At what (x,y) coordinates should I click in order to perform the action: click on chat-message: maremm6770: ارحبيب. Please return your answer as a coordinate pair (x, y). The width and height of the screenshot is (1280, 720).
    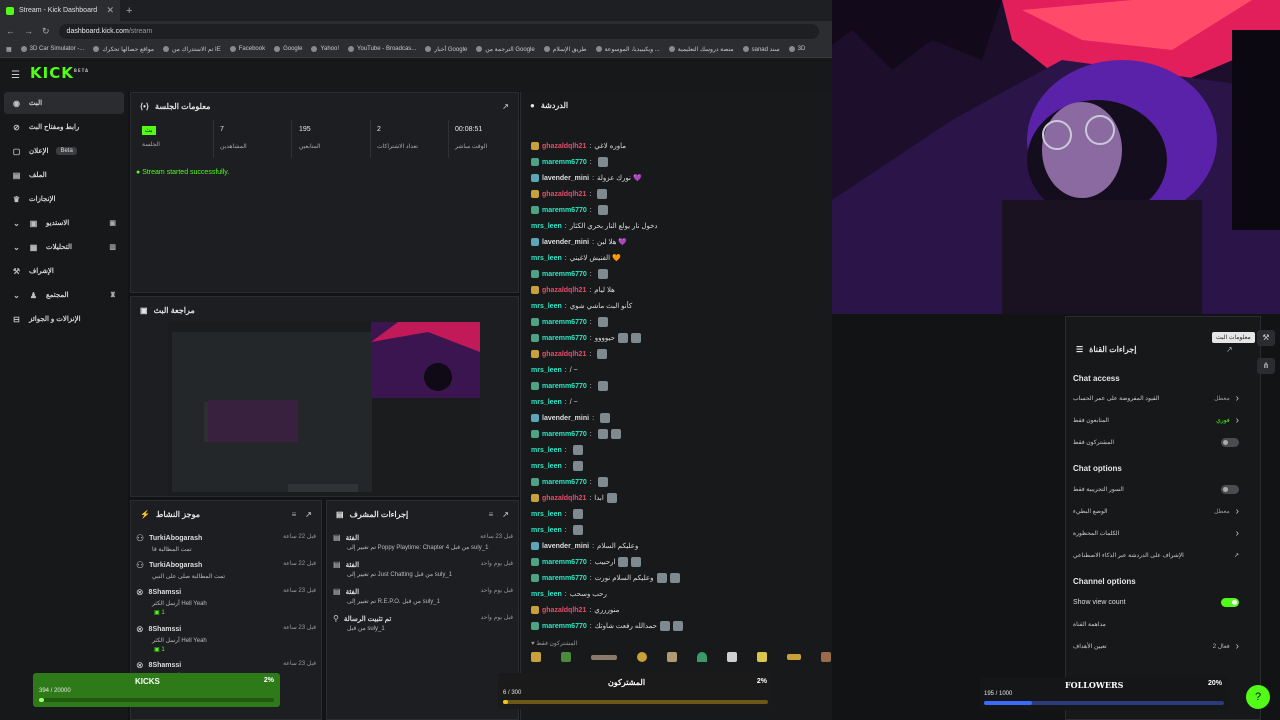
    Looking at the image, I should click on (681, 562).